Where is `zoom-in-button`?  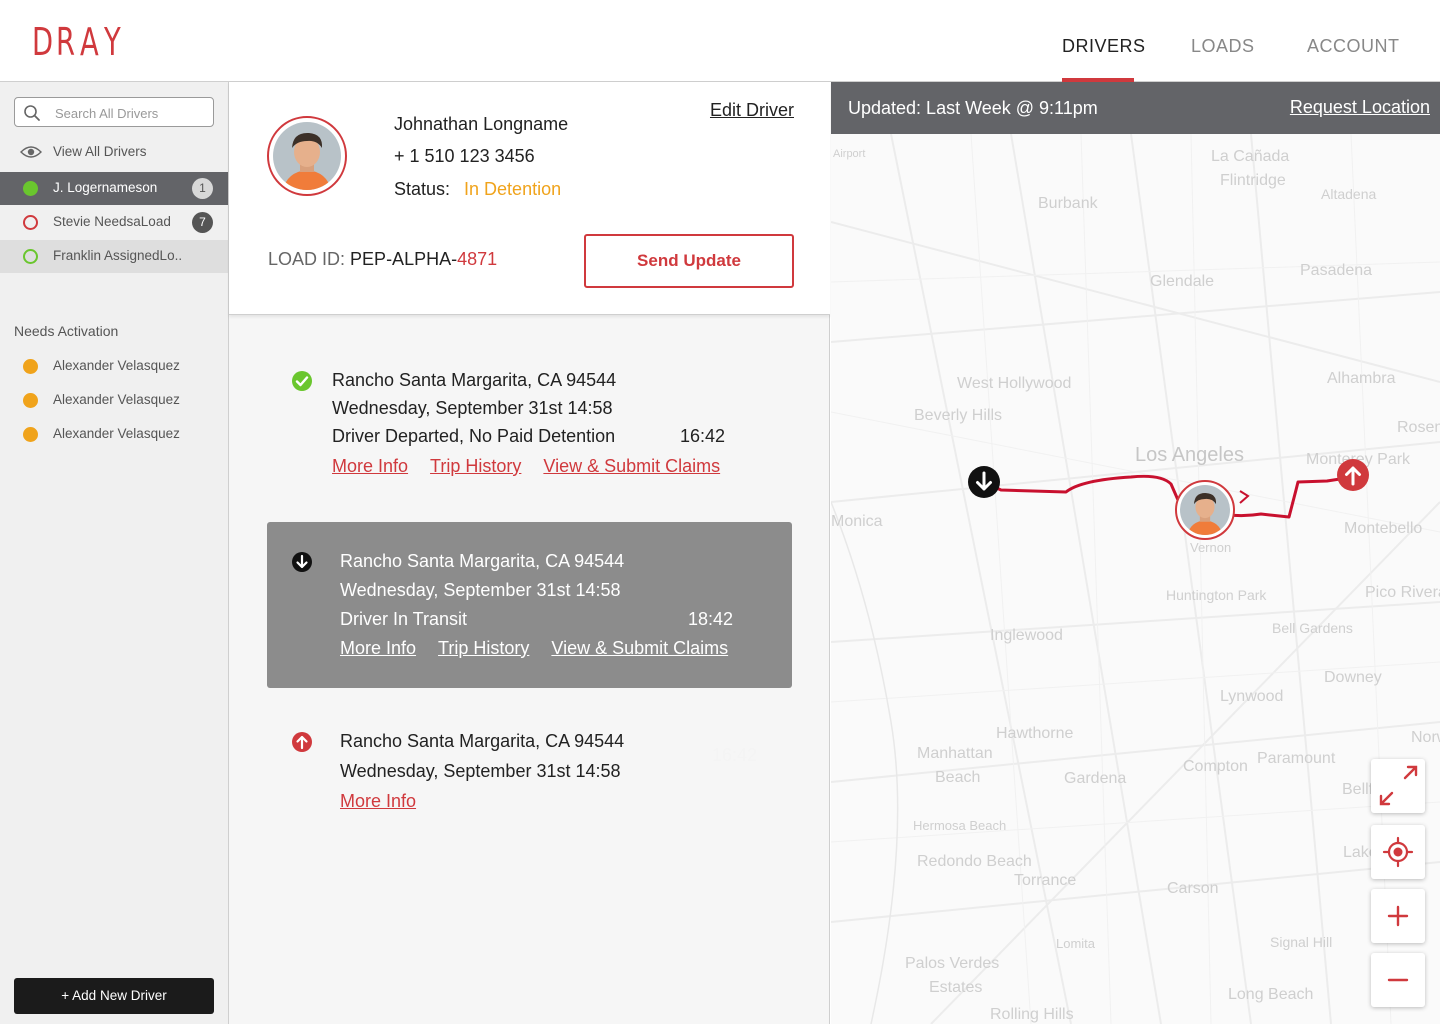 zoom-in-button is located at coordinates (1398, 916).